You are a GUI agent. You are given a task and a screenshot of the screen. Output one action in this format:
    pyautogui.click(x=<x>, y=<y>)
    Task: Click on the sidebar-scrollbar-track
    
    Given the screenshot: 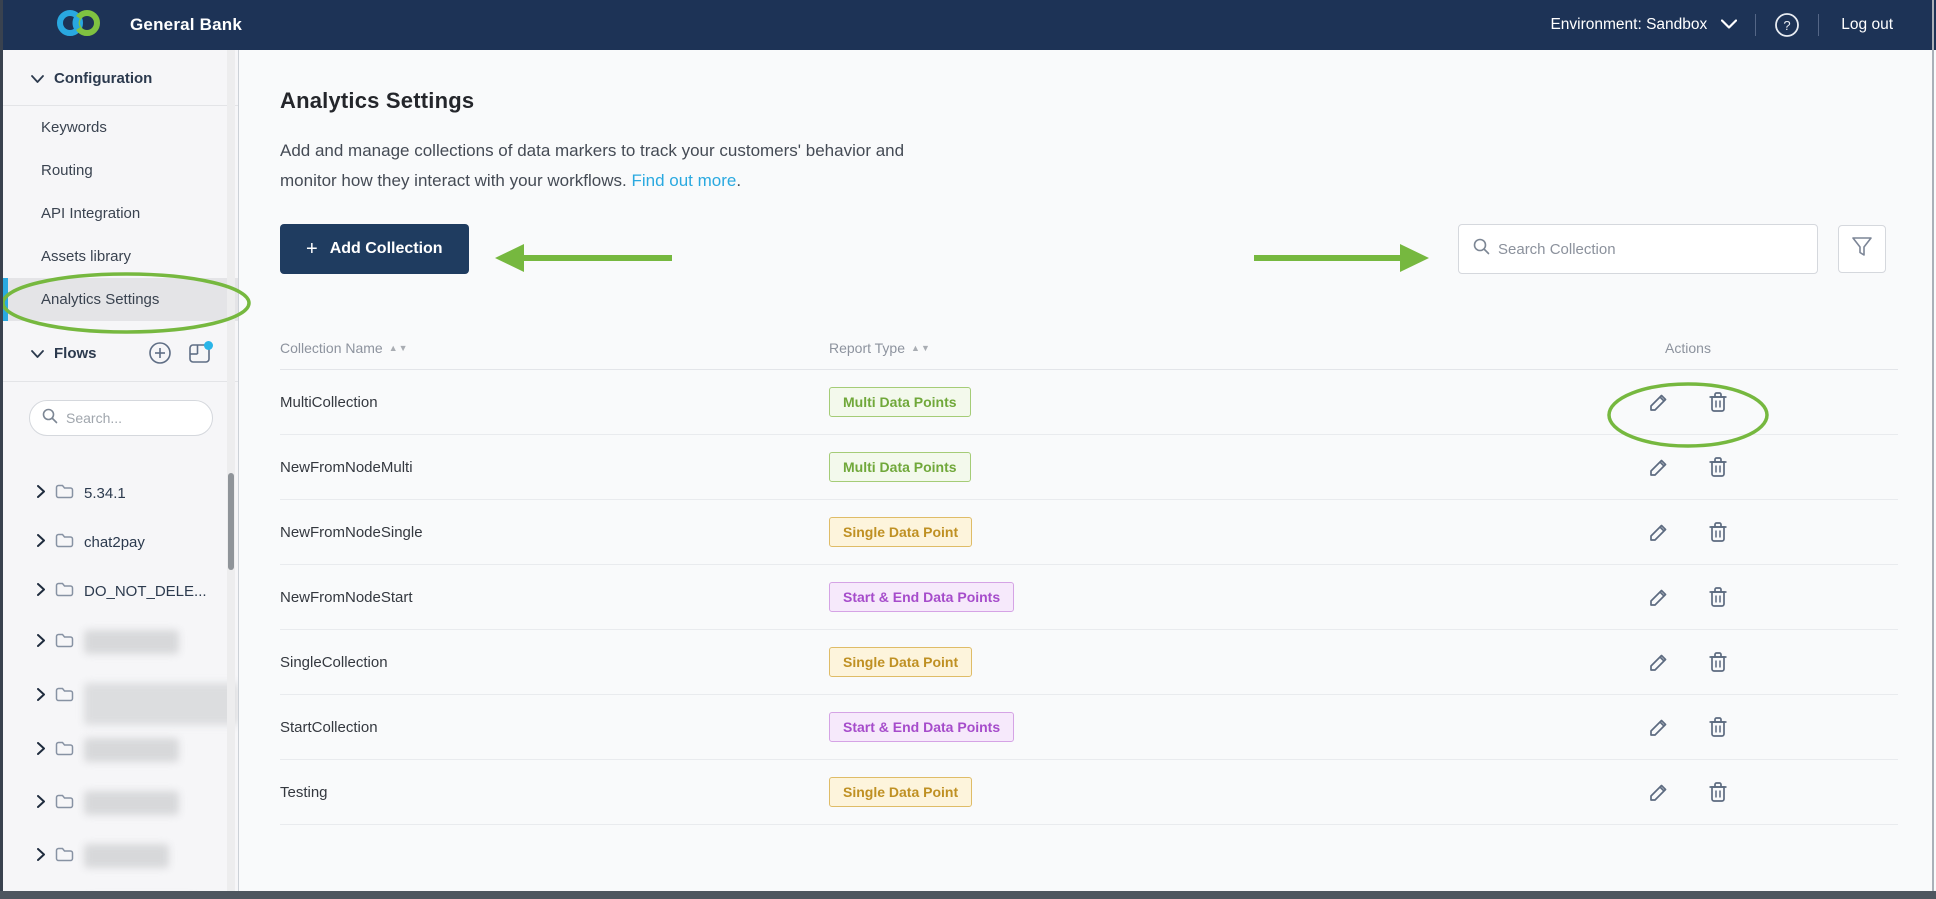 What is the action you would take?
    pyautogui.click(x=231, y=470)
    